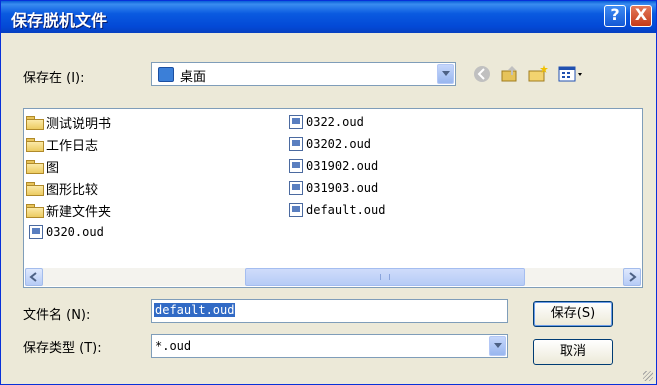  I want to click on list-item: 031903.oud, so click(333, 188).